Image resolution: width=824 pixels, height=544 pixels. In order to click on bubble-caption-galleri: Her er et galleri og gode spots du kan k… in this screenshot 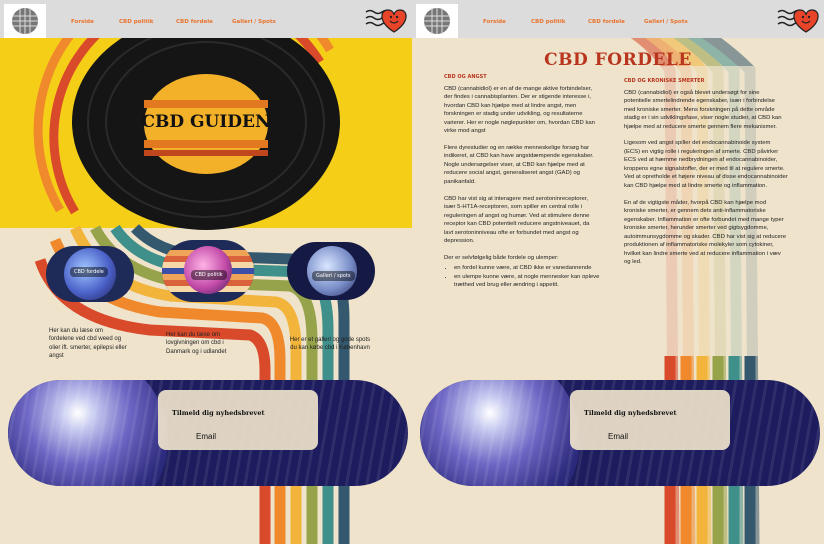, I will do `click(330, 344)`.